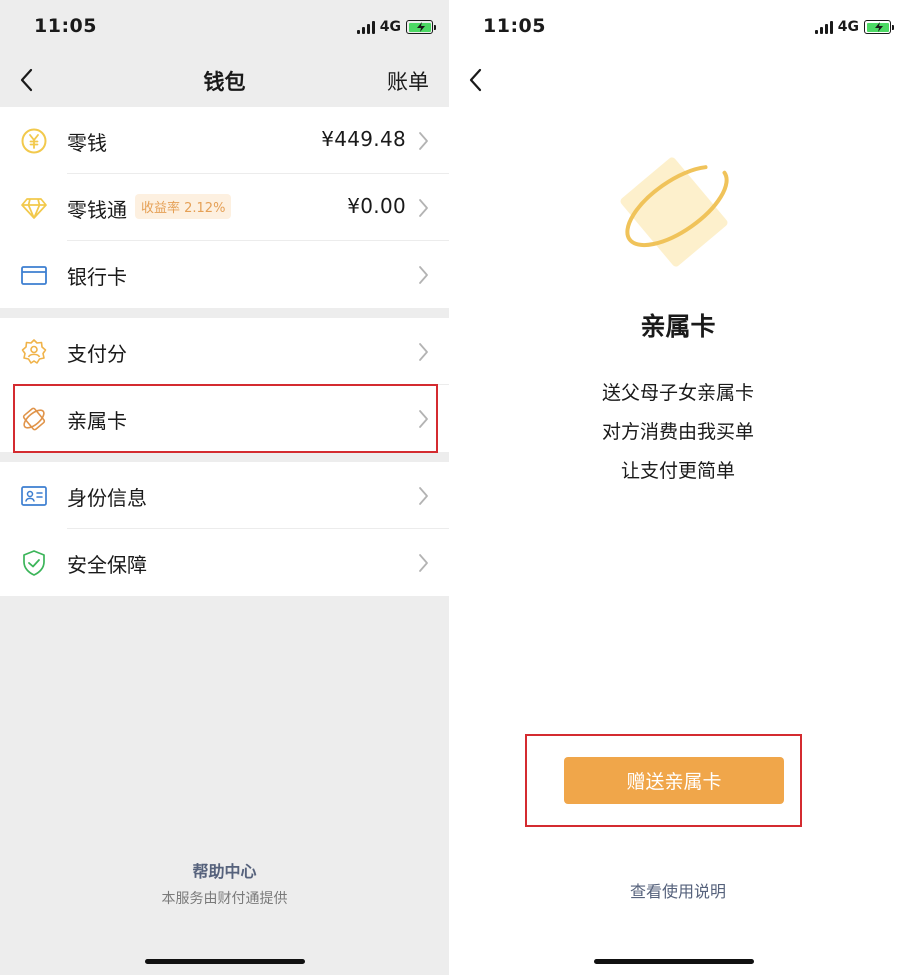  What do you see at coordinates (678, 890) in the screenshot?
I see `usage-instructions-link: 查看使用说明` at bounding box center [678, 890].